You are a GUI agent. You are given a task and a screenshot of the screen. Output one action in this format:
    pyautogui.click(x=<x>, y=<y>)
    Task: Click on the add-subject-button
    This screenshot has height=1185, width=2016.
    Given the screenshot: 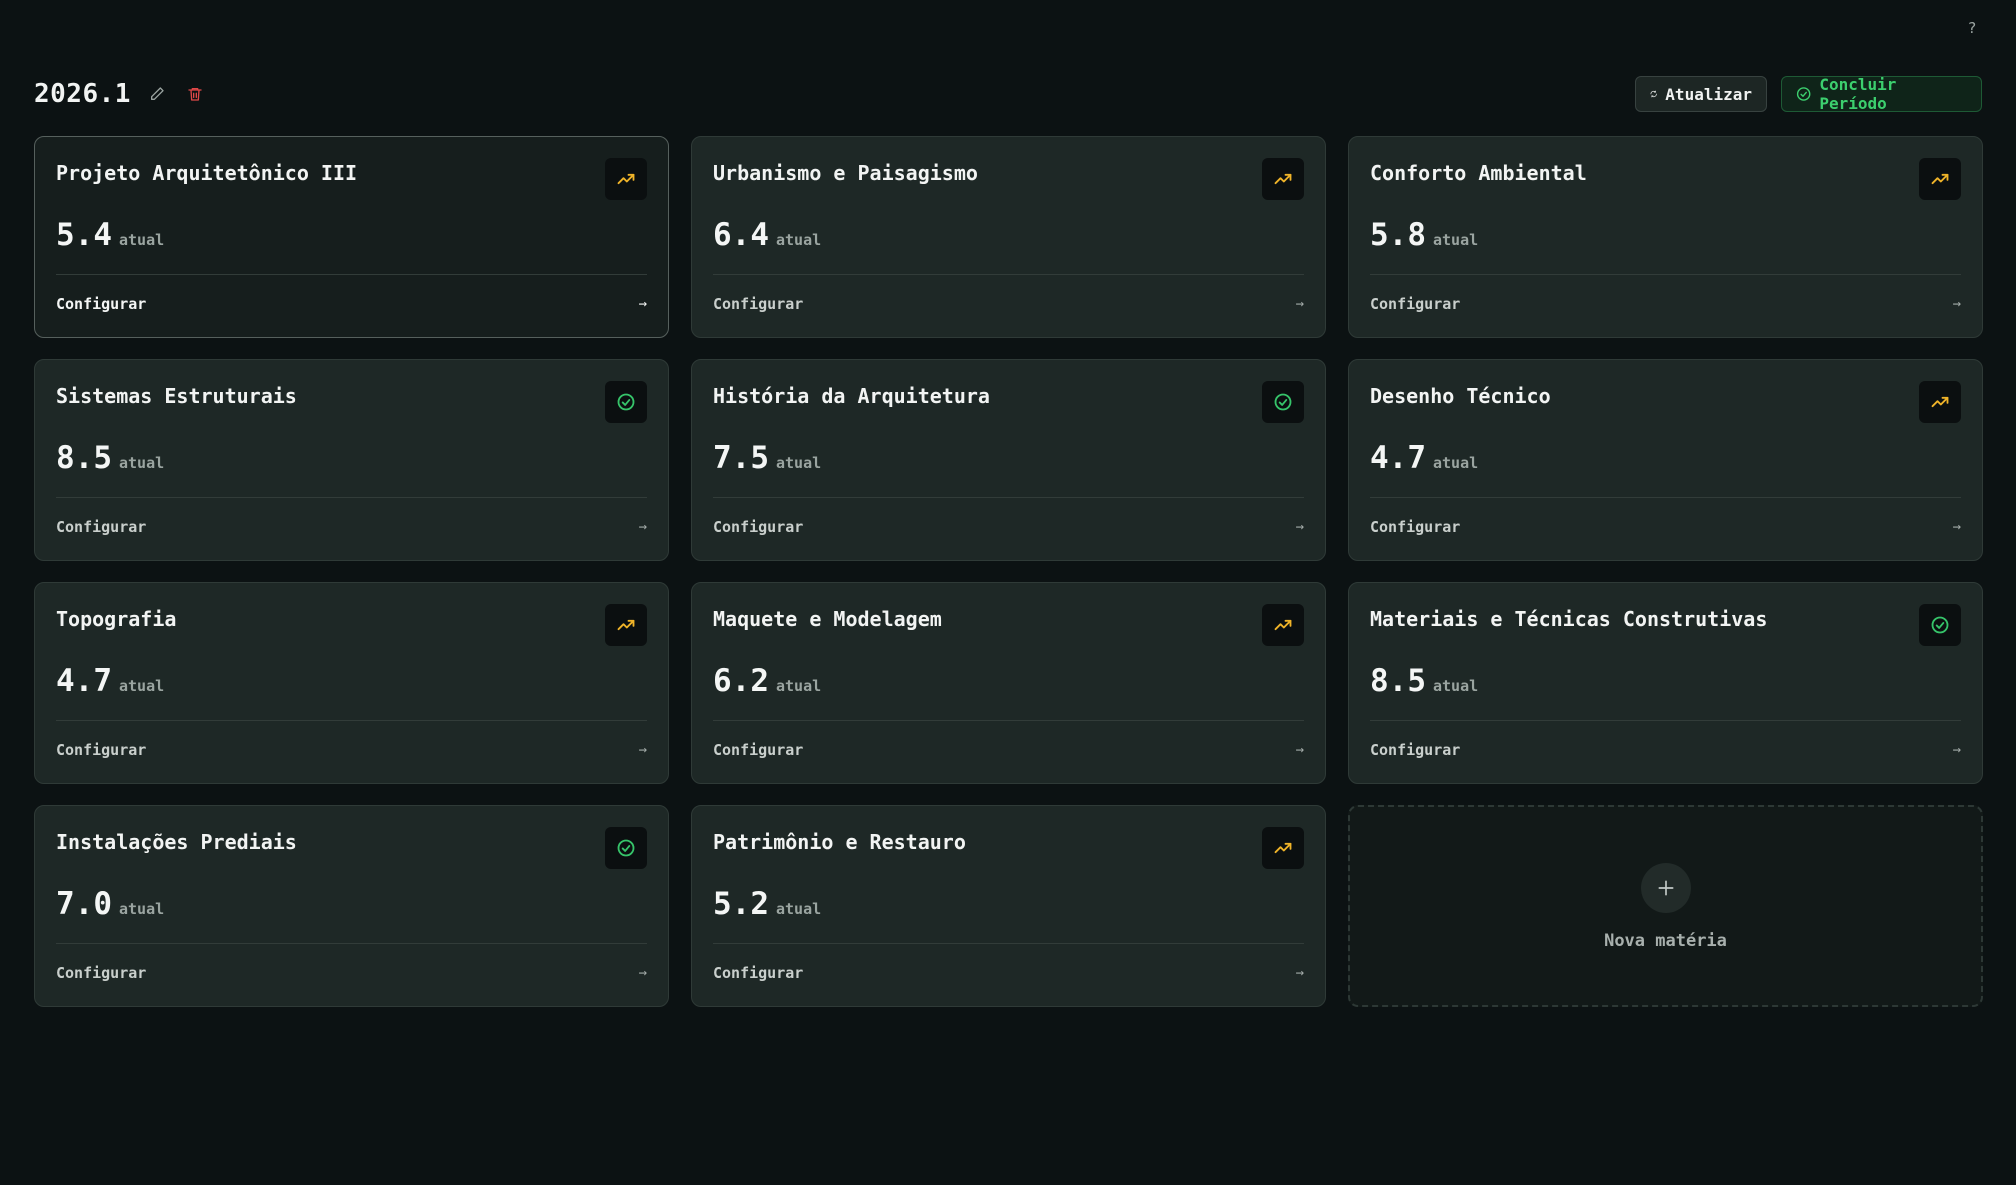 What is the action you would take?
    pyautogui.click(x=1665, y=888)
    